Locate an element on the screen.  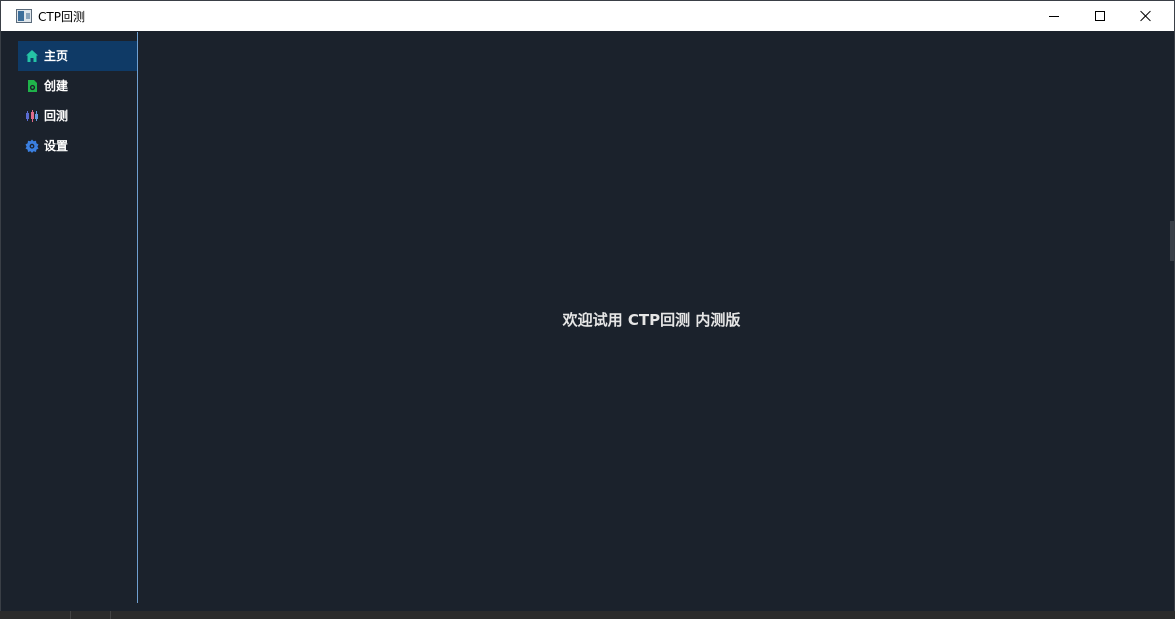
app-icon is located at coordinates (24, 16).